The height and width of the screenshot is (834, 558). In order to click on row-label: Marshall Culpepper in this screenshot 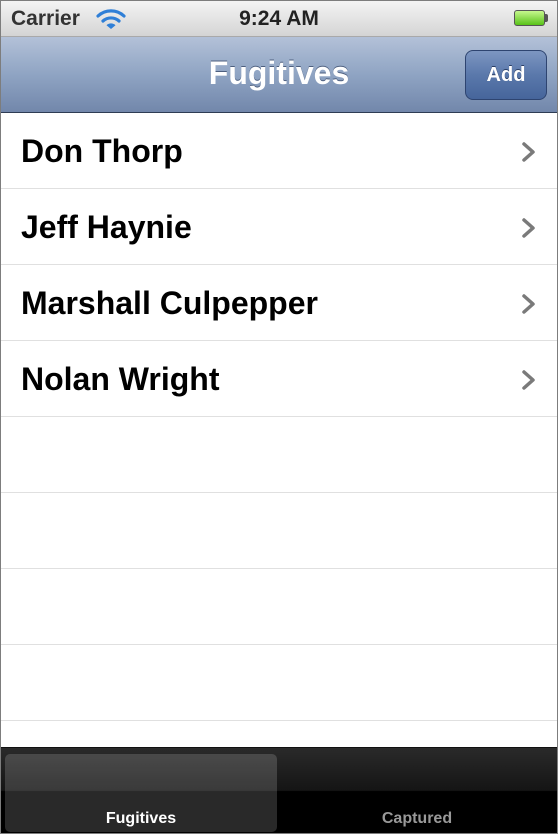, I will do `click(169, 303)`.